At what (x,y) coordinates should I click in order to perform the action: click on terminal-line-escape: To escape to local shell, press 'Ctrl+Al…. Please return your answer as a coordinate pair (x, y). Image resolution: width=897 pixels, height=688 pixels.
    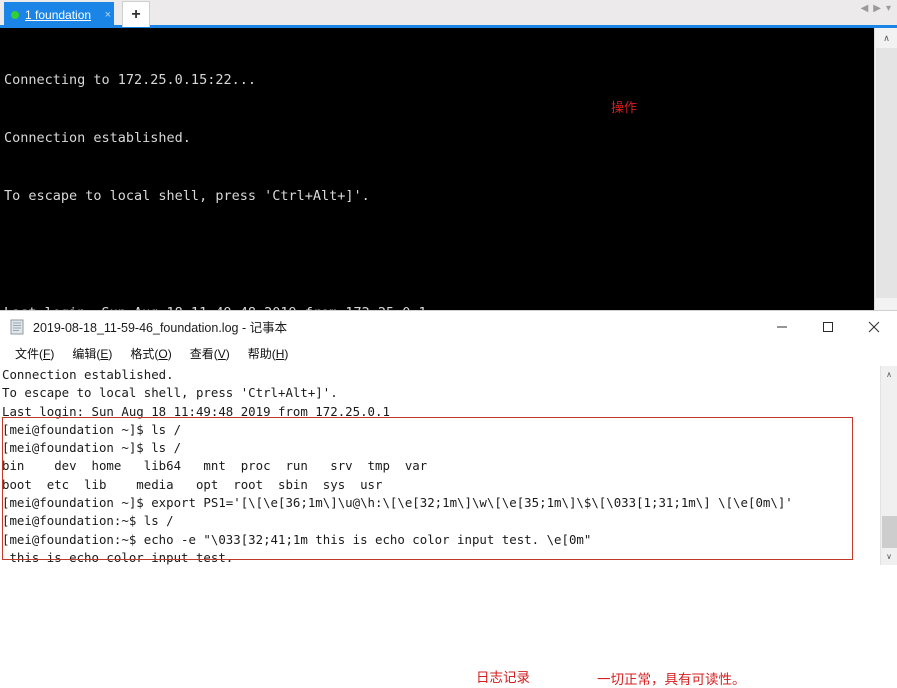
    Looking at the image, I should click on (439, 196).